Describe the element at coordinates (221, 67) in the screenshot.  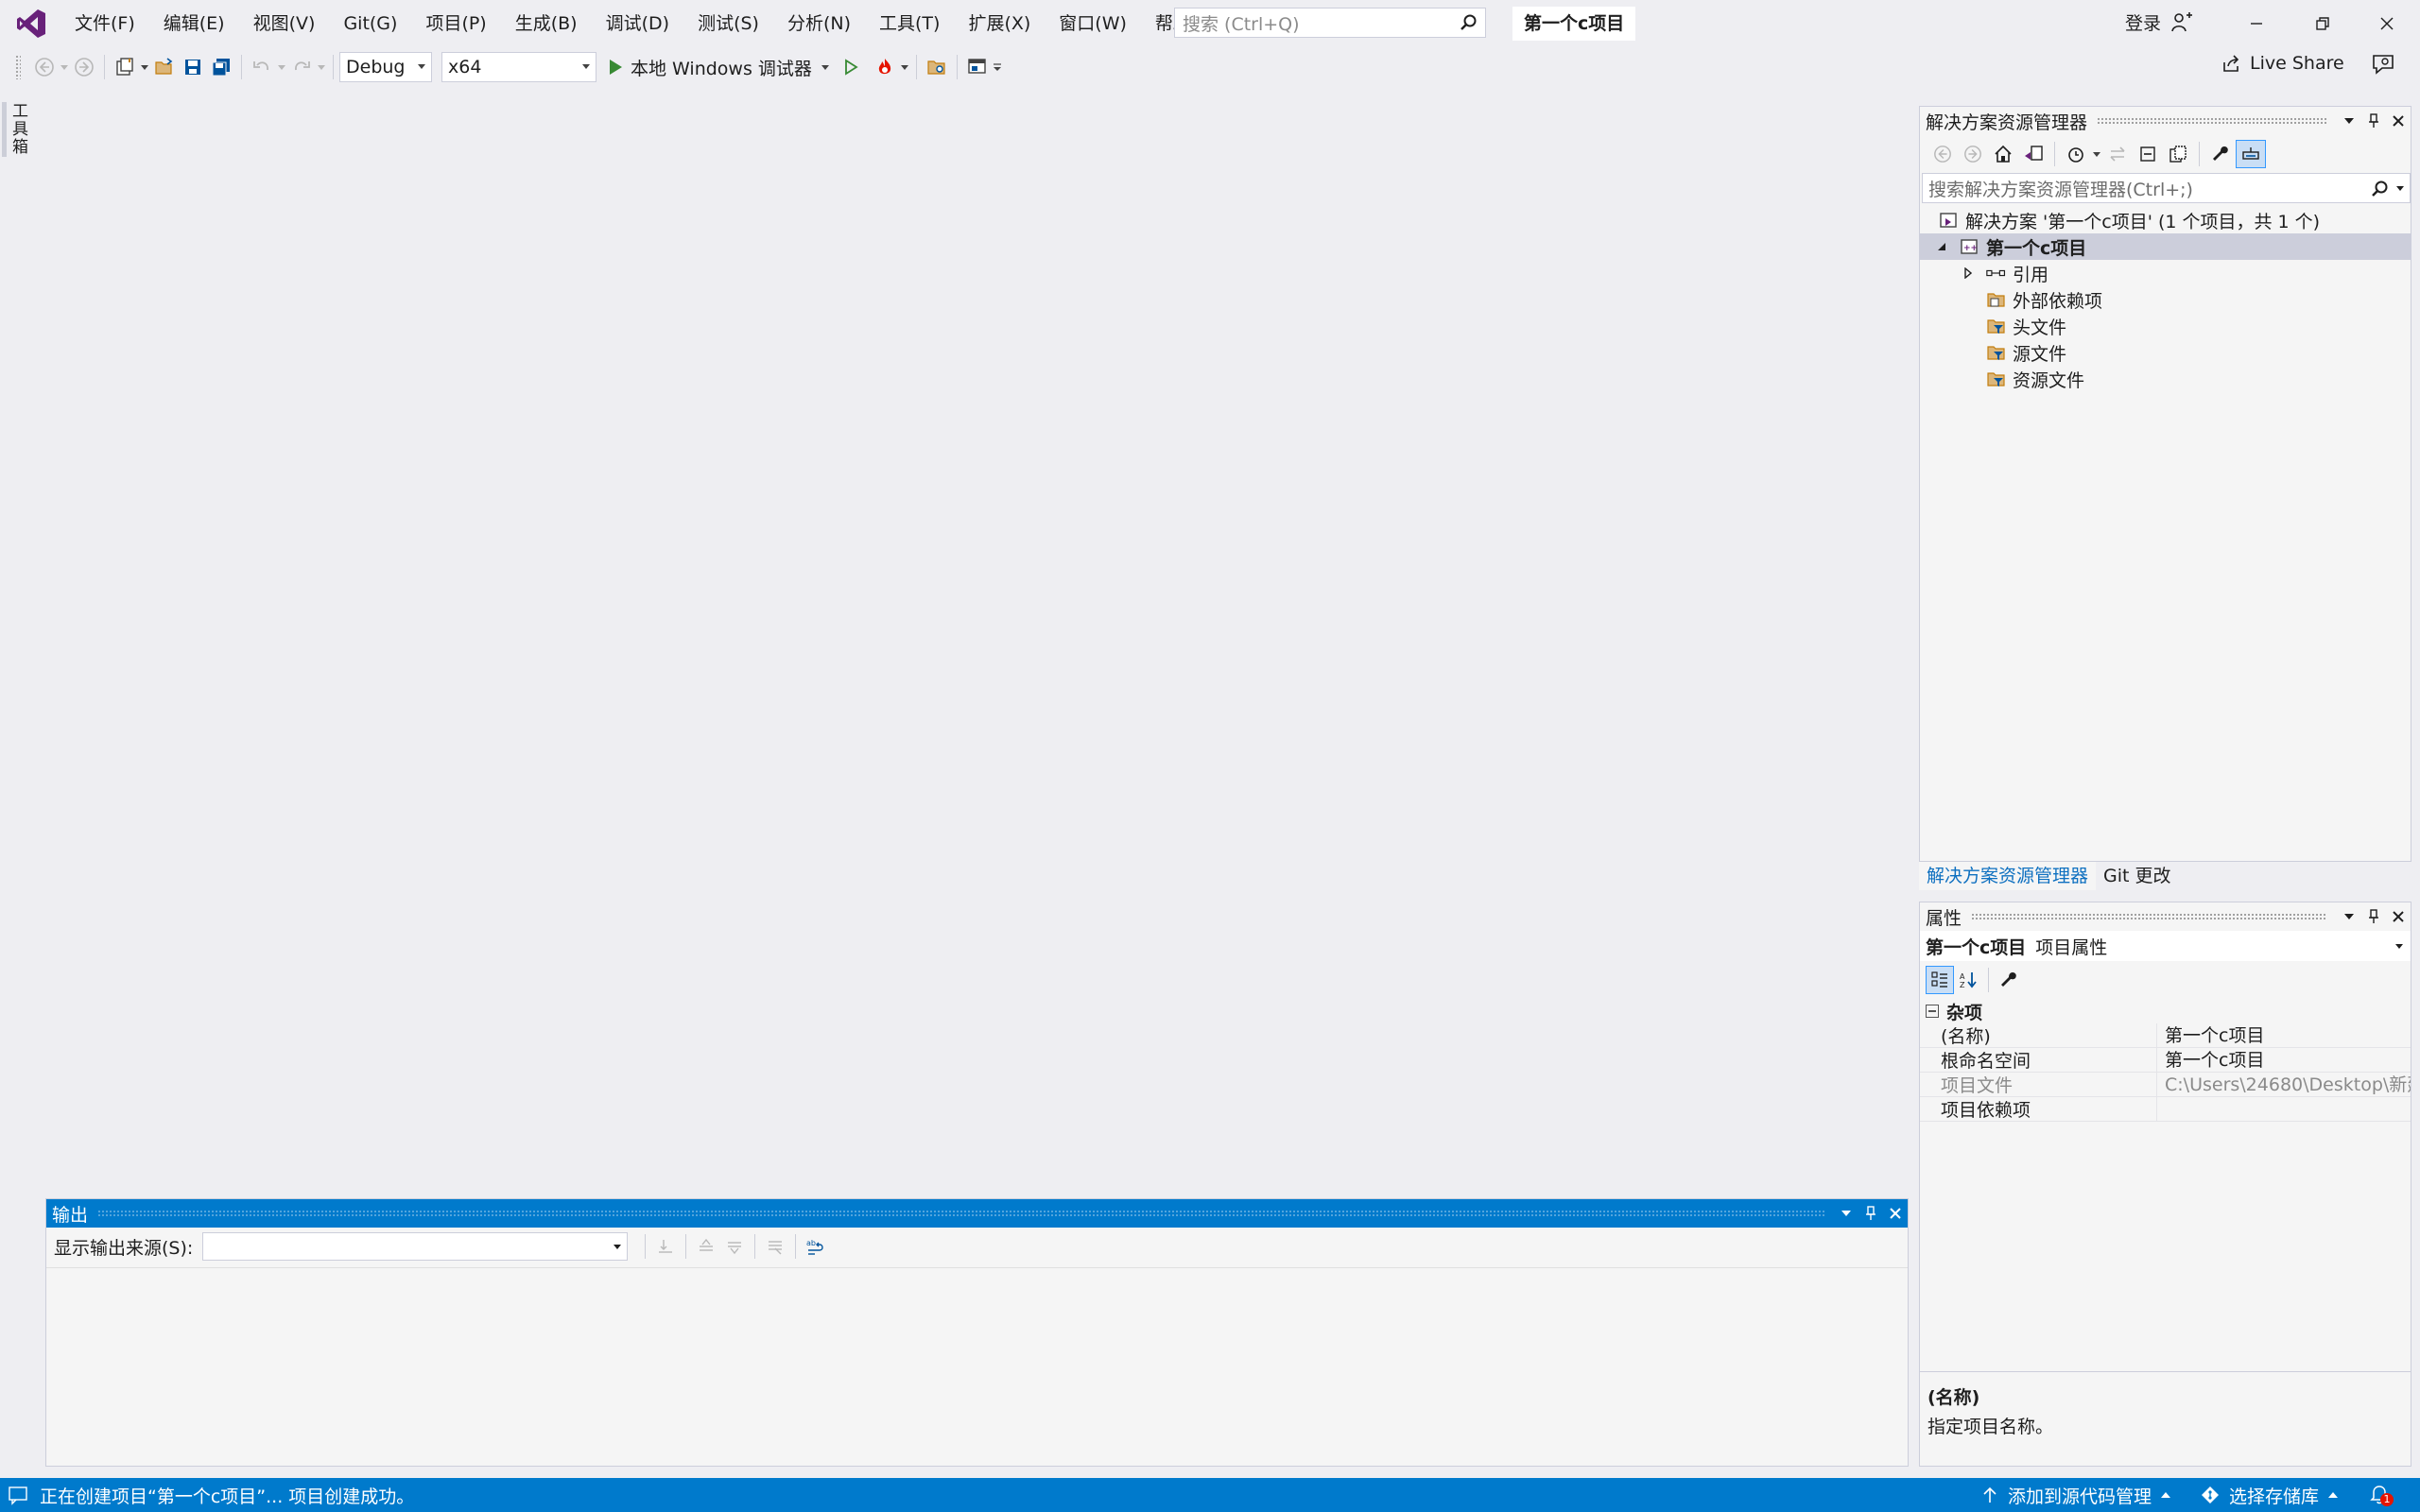
I see `save-all-button` at that location.